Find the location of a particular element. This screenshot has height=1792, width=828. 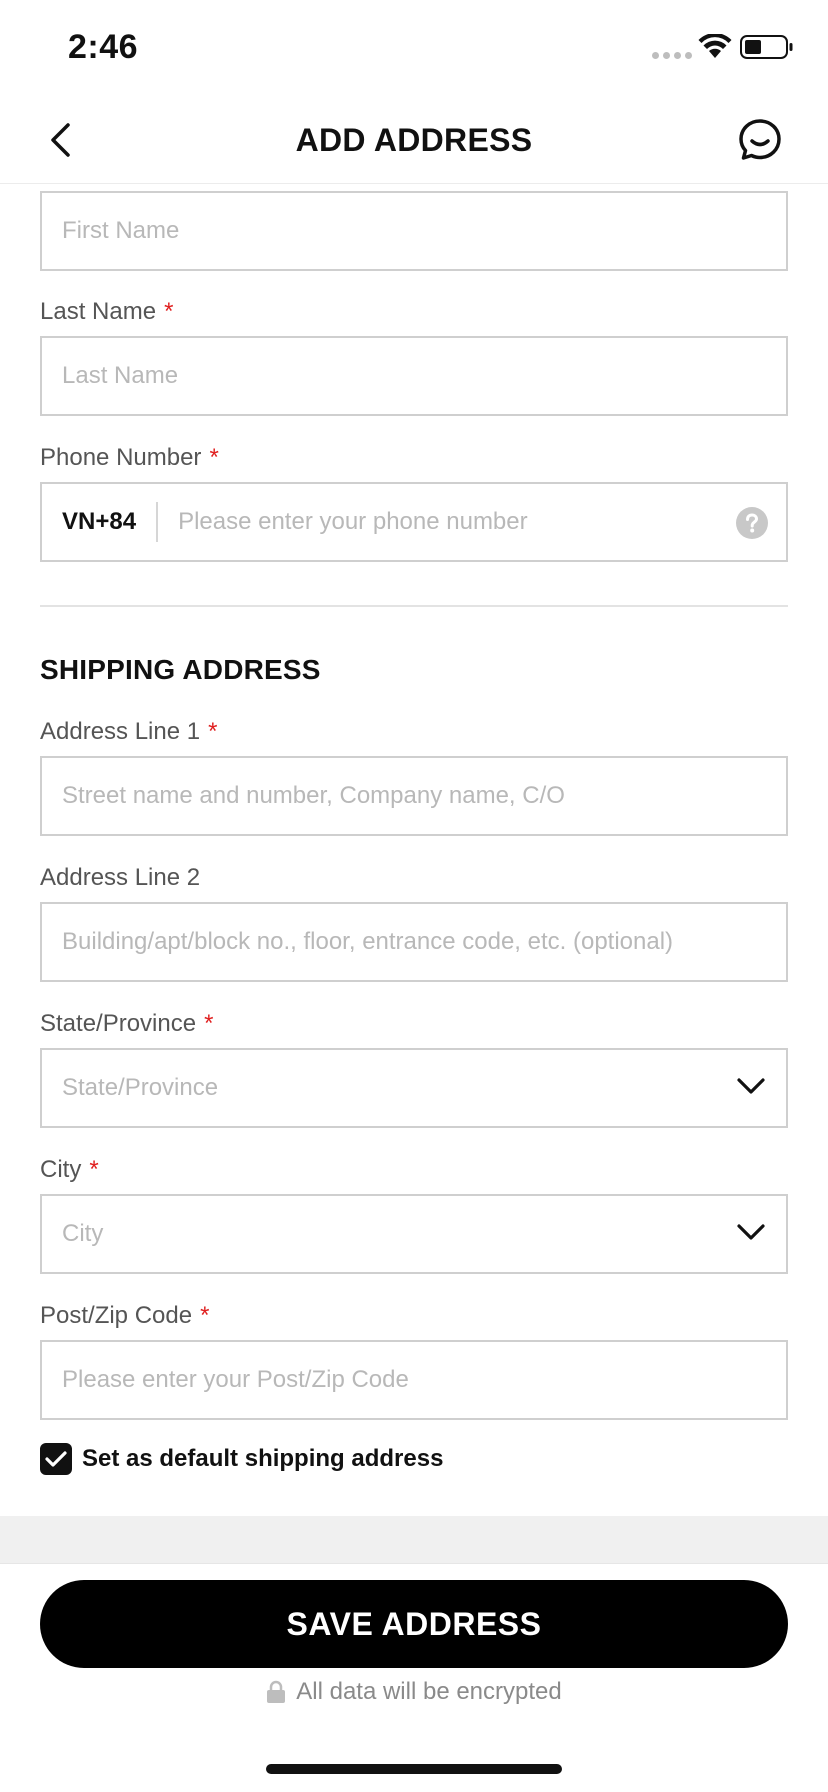

page-title: ADD ADDRESS is located at coordinates (414, 140).